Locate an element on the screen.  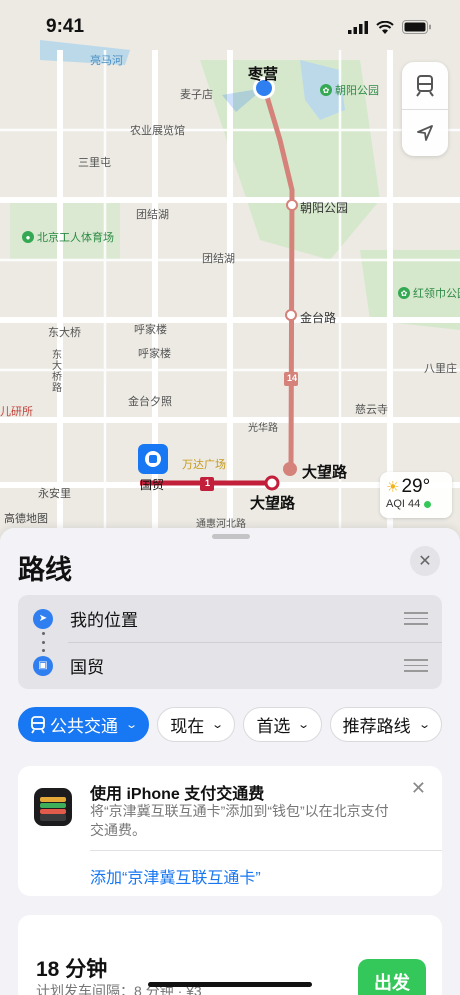
stop-destination: ▣ 国贸 is located at coordinates (230, 665).